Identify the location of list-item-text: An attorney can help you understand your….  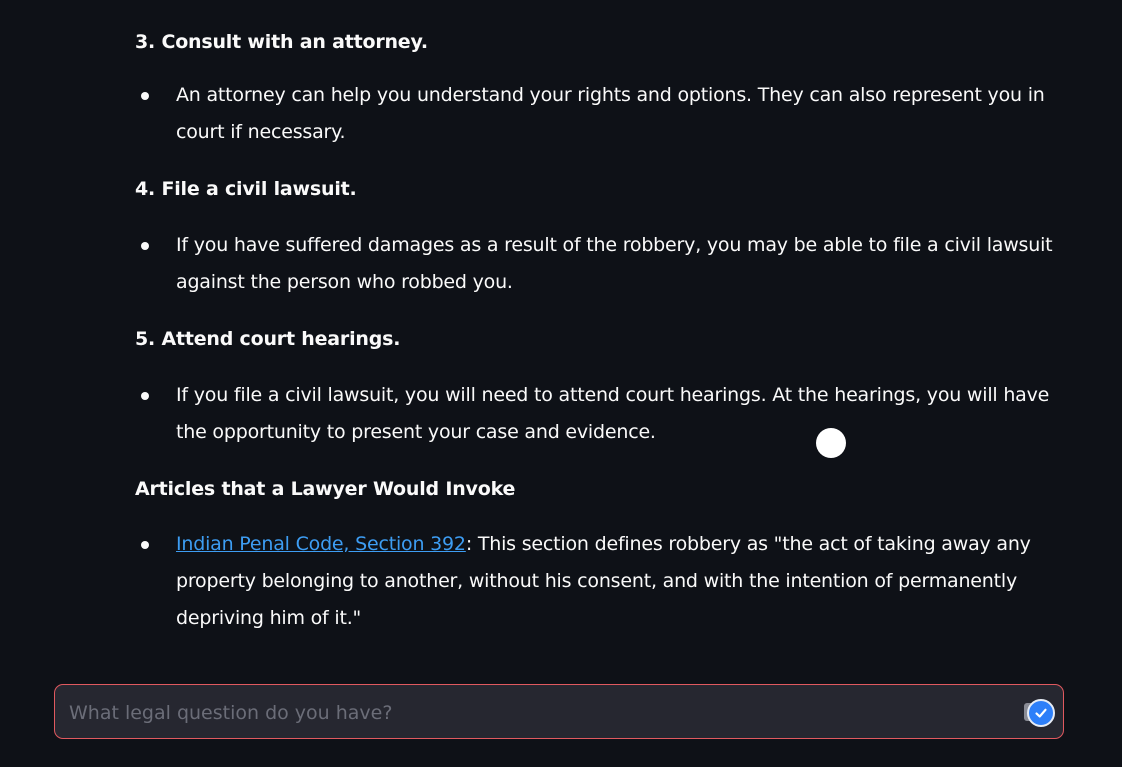
(610, 113).